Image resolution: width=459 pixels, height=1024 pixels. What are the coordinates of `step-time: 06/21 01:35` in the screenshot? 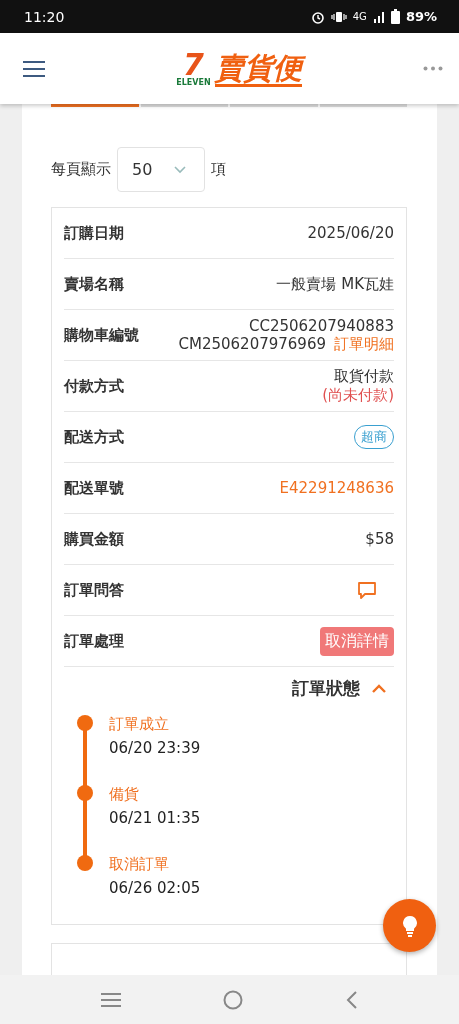 It's located at (155, 818).